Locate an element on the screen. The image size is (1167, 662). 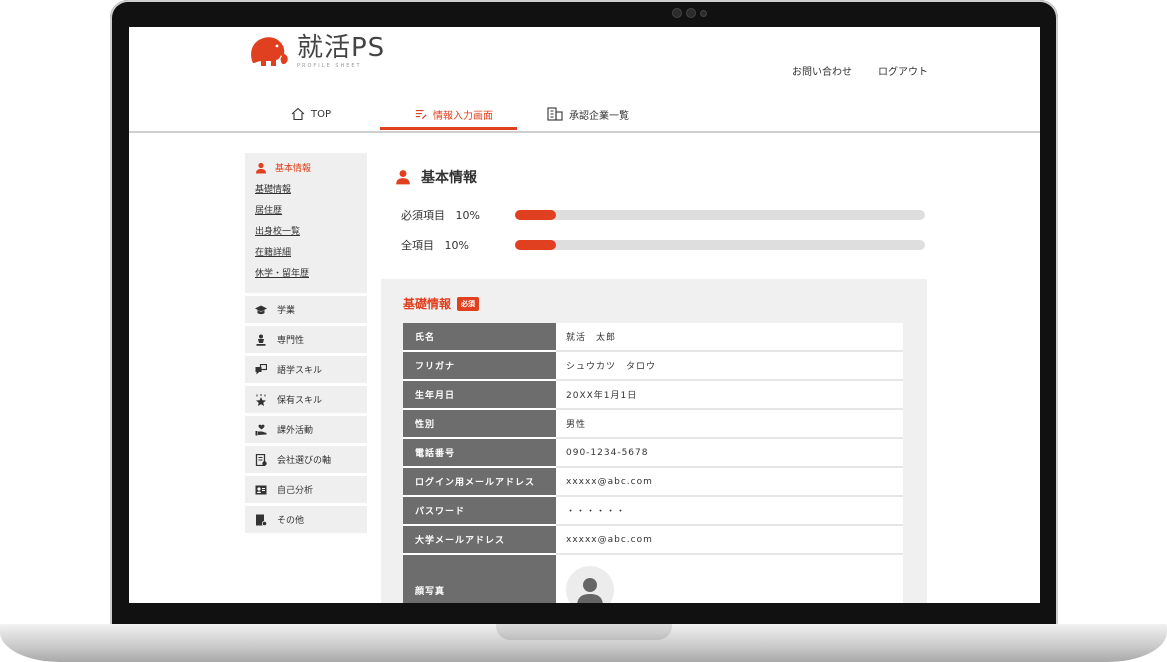
camera-icon is located at coordinates (689, 13).